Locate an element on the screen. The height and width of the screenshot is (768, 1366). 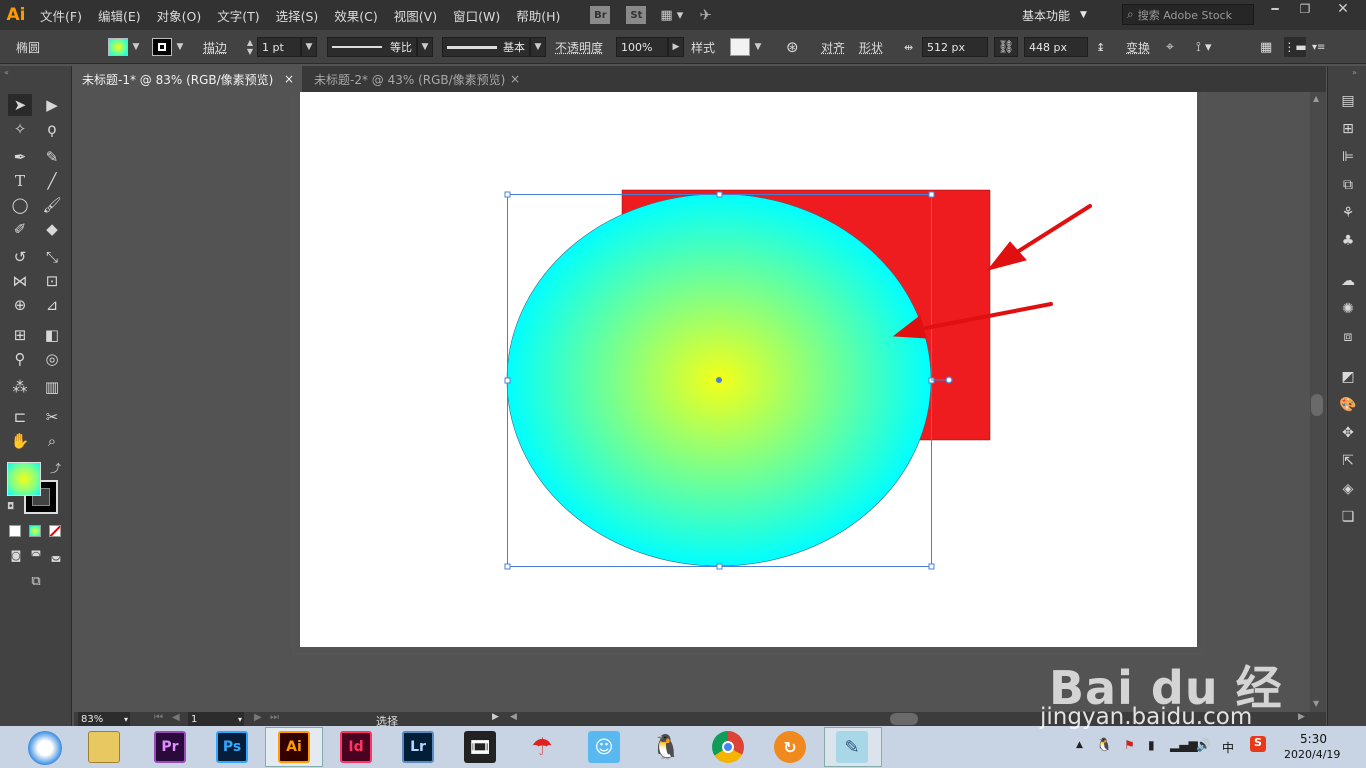
artboards-panel-icon: ❏ is located at coordinates (1348, 517).